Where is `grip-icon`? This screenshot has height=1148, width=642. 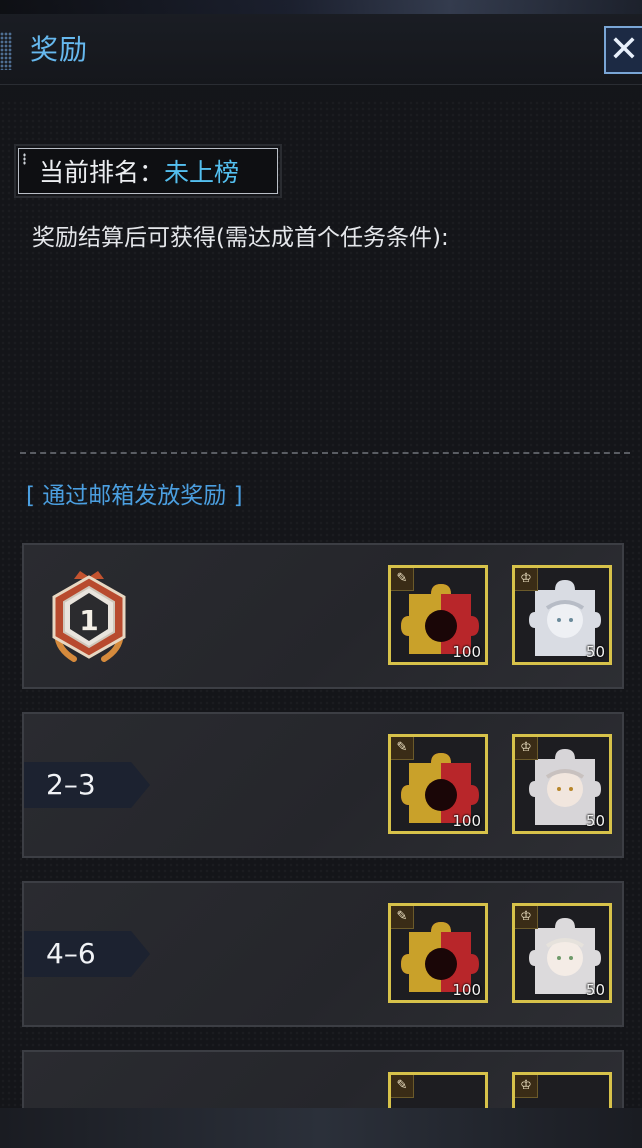
grip-icon is located at coordinates (6, 51).